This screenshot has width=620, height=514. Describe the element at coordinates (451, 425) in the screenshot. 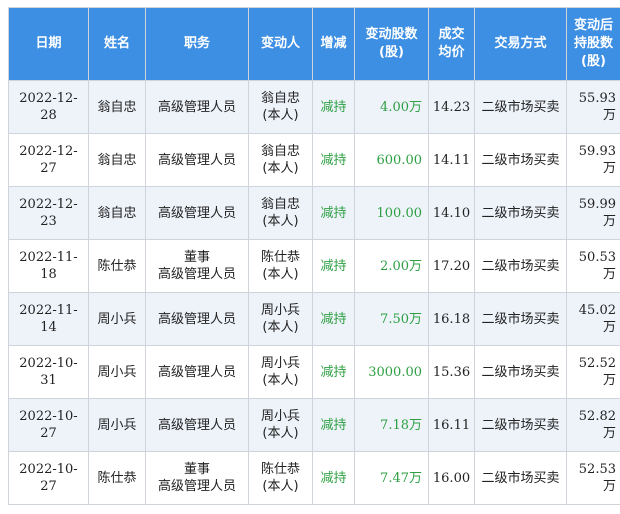

I see `cell-avg-price: 16.11` at that location.